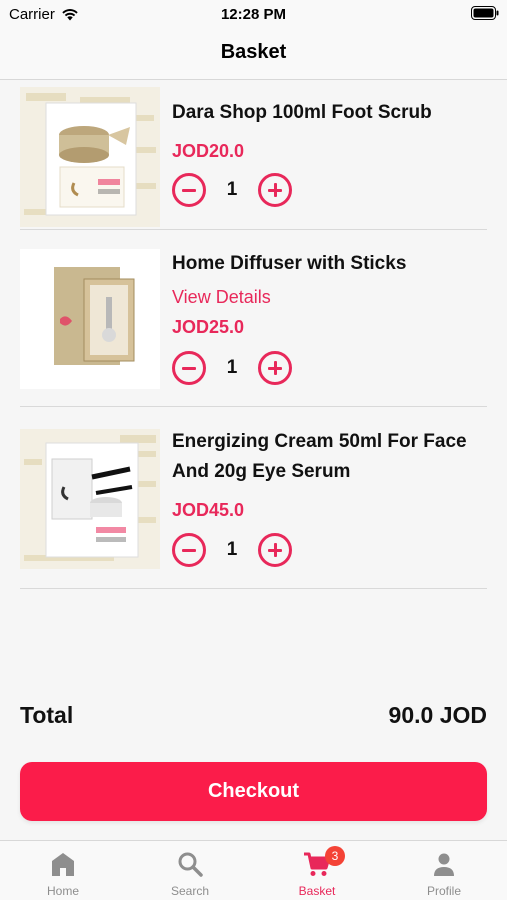 The width and height of the screenshot is (507, 900). I want to click on total-label: Total, so click(47, 715).